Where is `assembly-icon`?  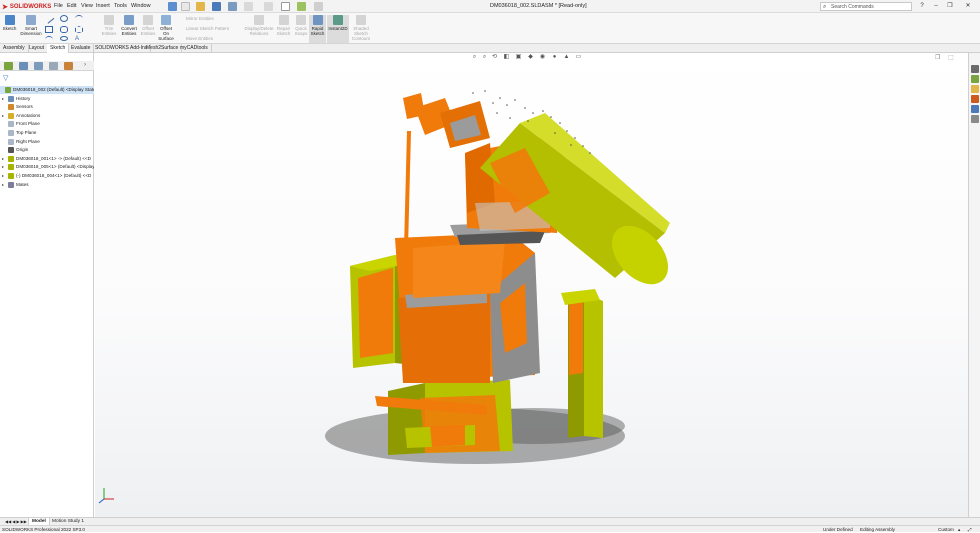
assembly-icon is located at coordinates (8, 90).